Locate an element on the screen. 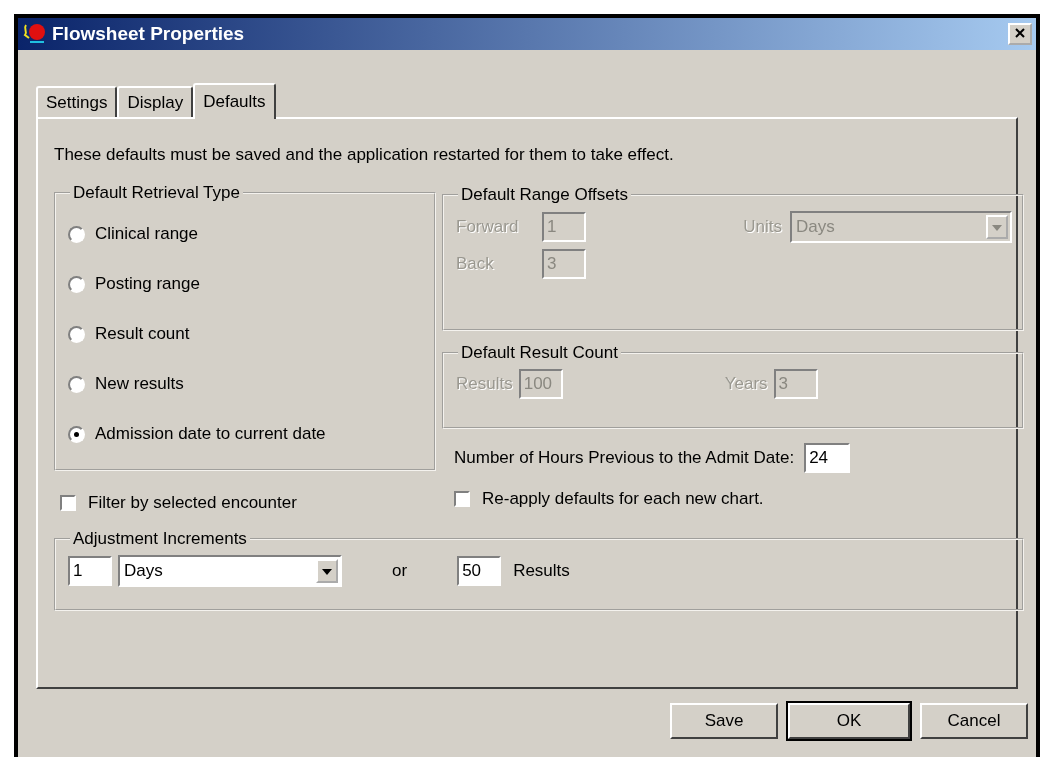  window-title: Flowsheet Properties is located at coordinates (149, 34).